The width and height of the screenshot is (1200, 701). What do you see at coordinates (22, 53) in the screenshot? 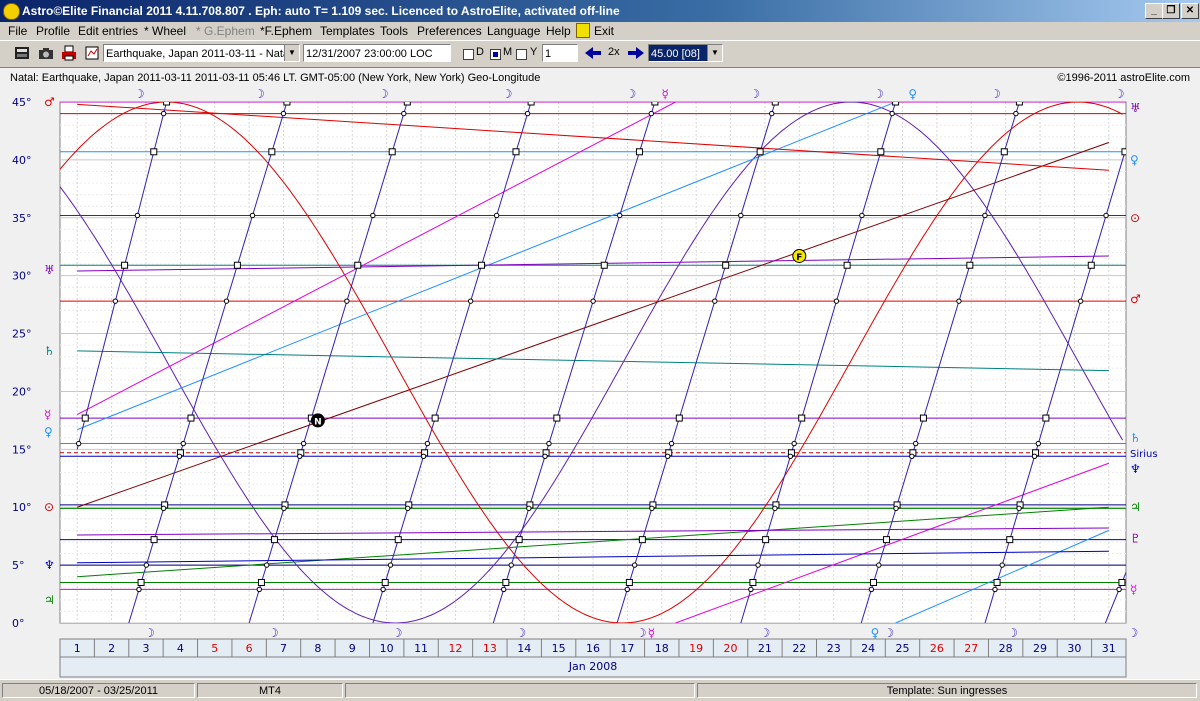
I see `calculator-icon` at bounding box center [22, 53].